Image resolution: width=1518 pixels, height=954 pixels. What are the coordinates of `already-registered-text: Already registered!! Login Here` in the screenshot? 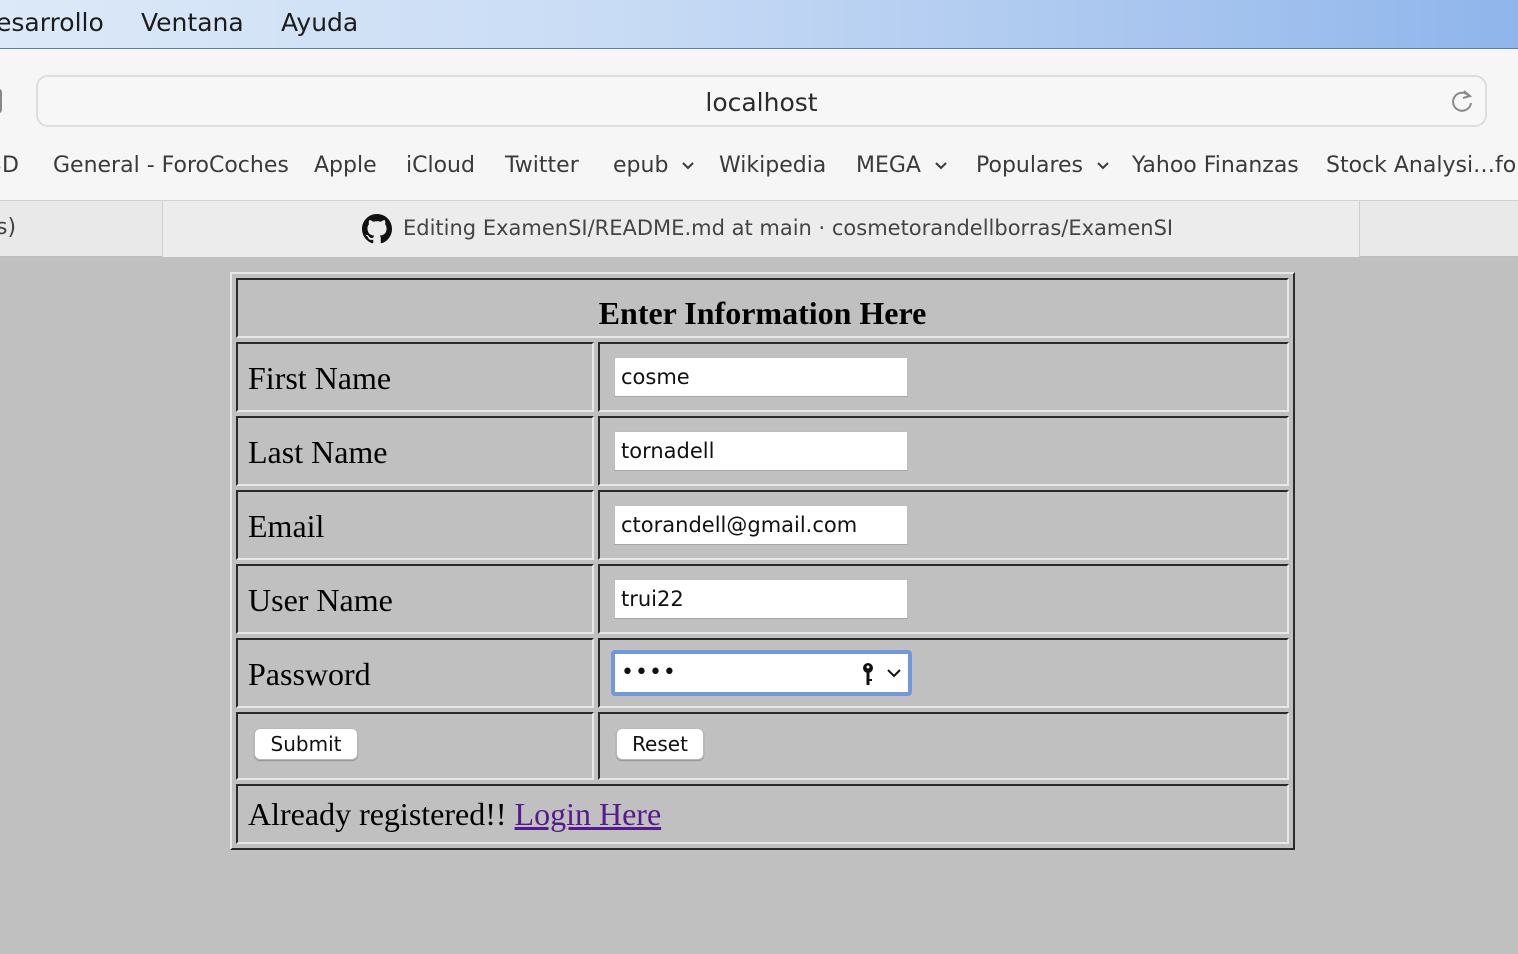 It's located at (454, 814).